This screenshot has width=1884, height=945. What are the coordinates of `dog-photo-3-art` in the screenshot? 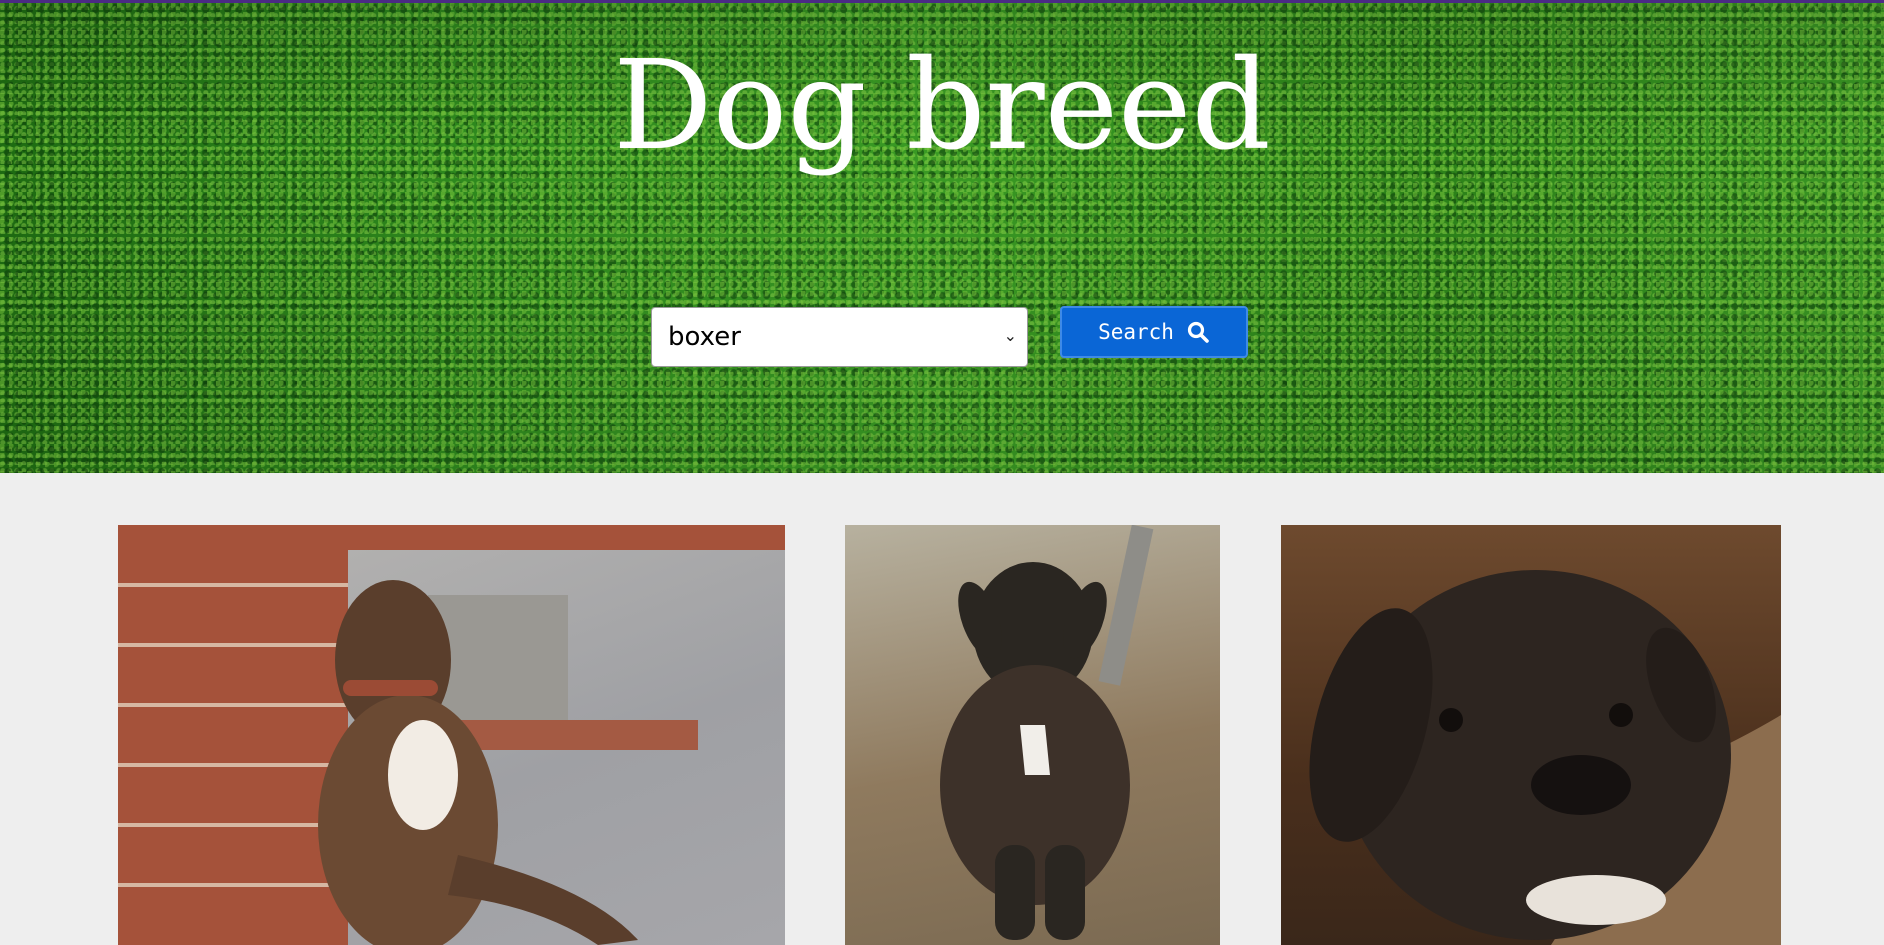 It's located at (1545, 757).